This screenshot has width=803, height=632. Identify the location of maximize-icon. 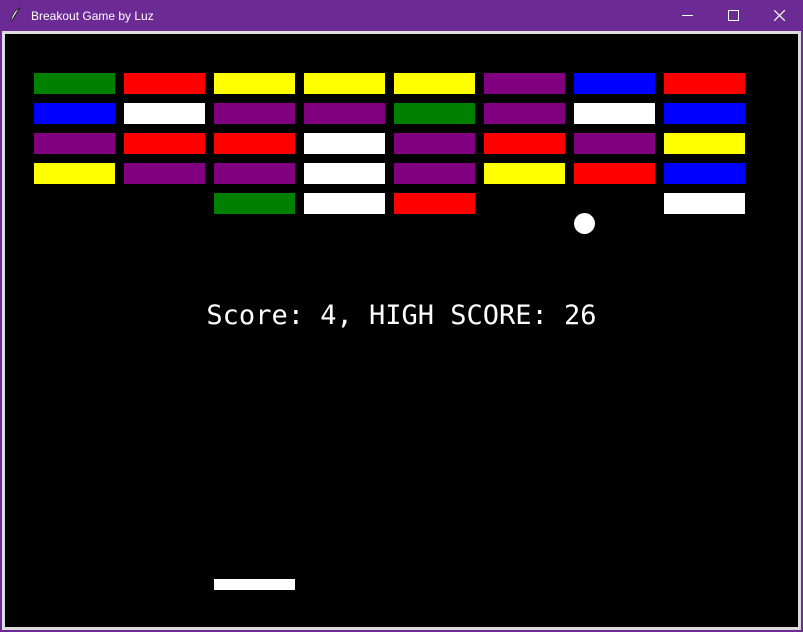
(733, 15).